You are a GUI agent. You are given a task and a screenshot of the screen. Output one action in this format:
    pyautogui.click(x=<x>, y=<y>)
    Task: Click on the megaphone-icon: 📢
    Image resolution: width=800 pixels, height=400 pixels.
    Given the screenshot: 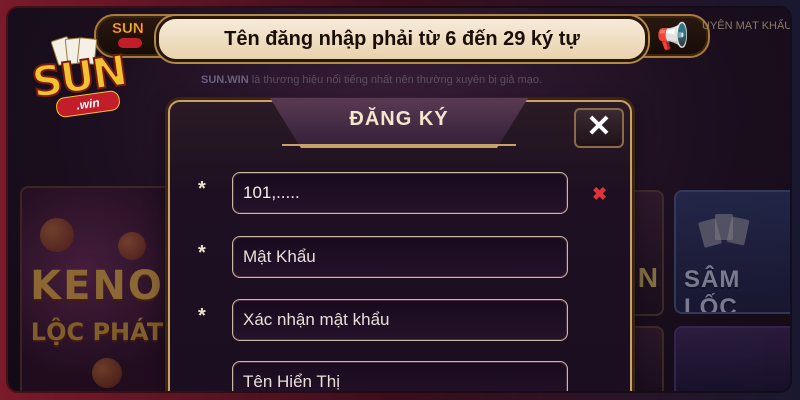 What is the action you would take?
    pyautogui.click(x=673, y=36)
    